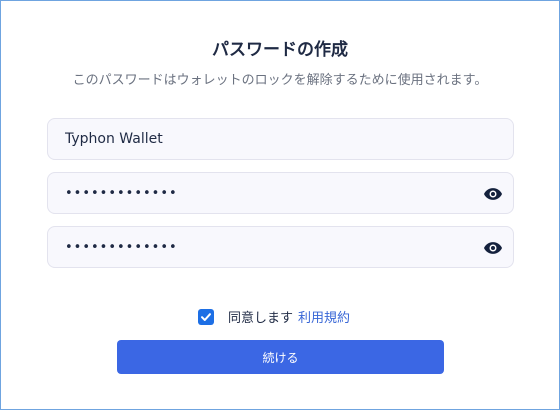  I want to click on agree-label: 同意します, so click(260, 318).